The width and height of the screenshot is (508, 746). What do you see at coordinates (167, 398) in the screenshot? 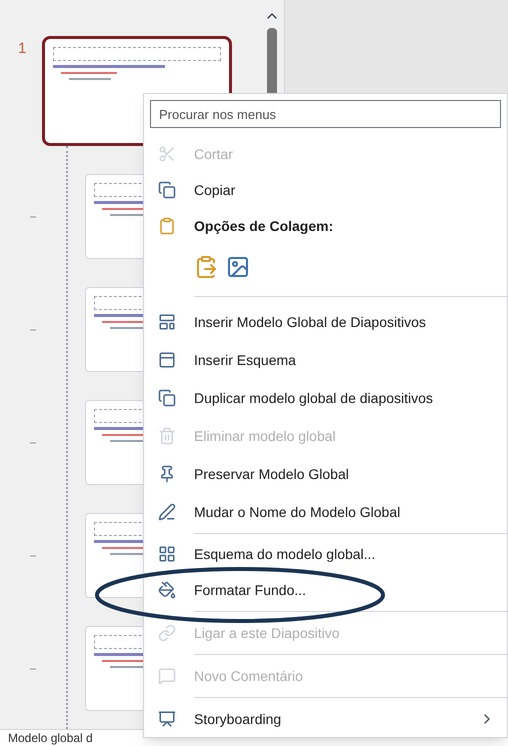
I see `duplicate-icon` at bounding box center [167, 398].